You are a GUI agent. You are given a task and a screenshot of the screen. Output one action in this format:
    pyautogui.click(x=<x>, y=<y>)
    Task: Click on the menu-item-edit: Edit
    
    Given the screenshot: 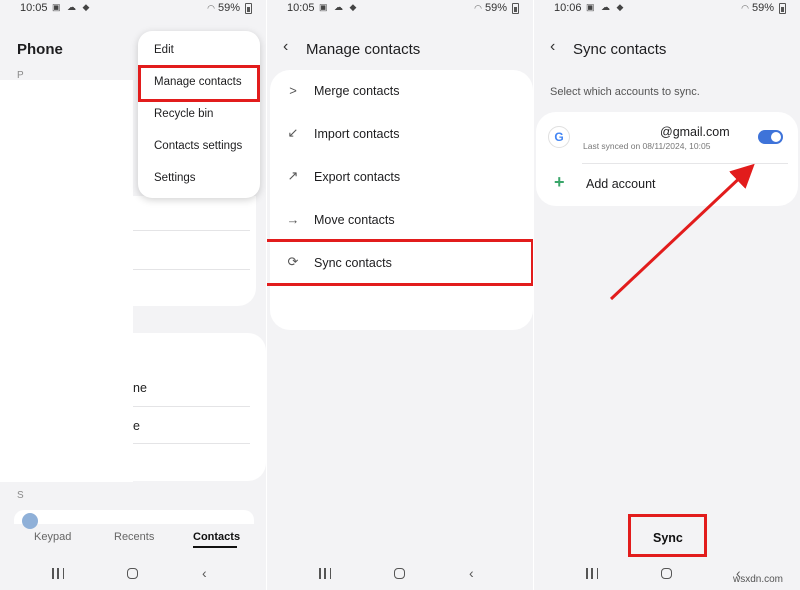 What is the action you would take?
    pyautogui.click(x=164, y=50)
    